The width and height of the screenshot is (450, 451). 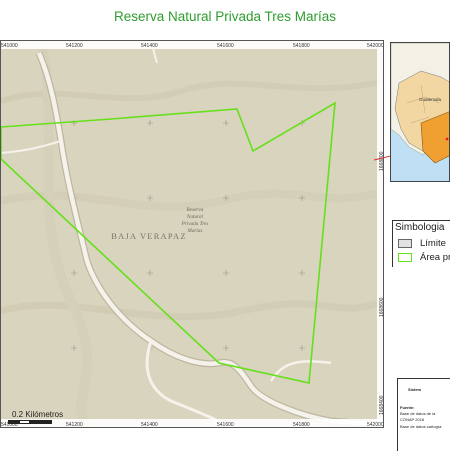 What do you see at coordinates (38, 414) in the screenshot?
I see `scale-label: 0.2 Kilómetros` at bounding box center [38, 414].